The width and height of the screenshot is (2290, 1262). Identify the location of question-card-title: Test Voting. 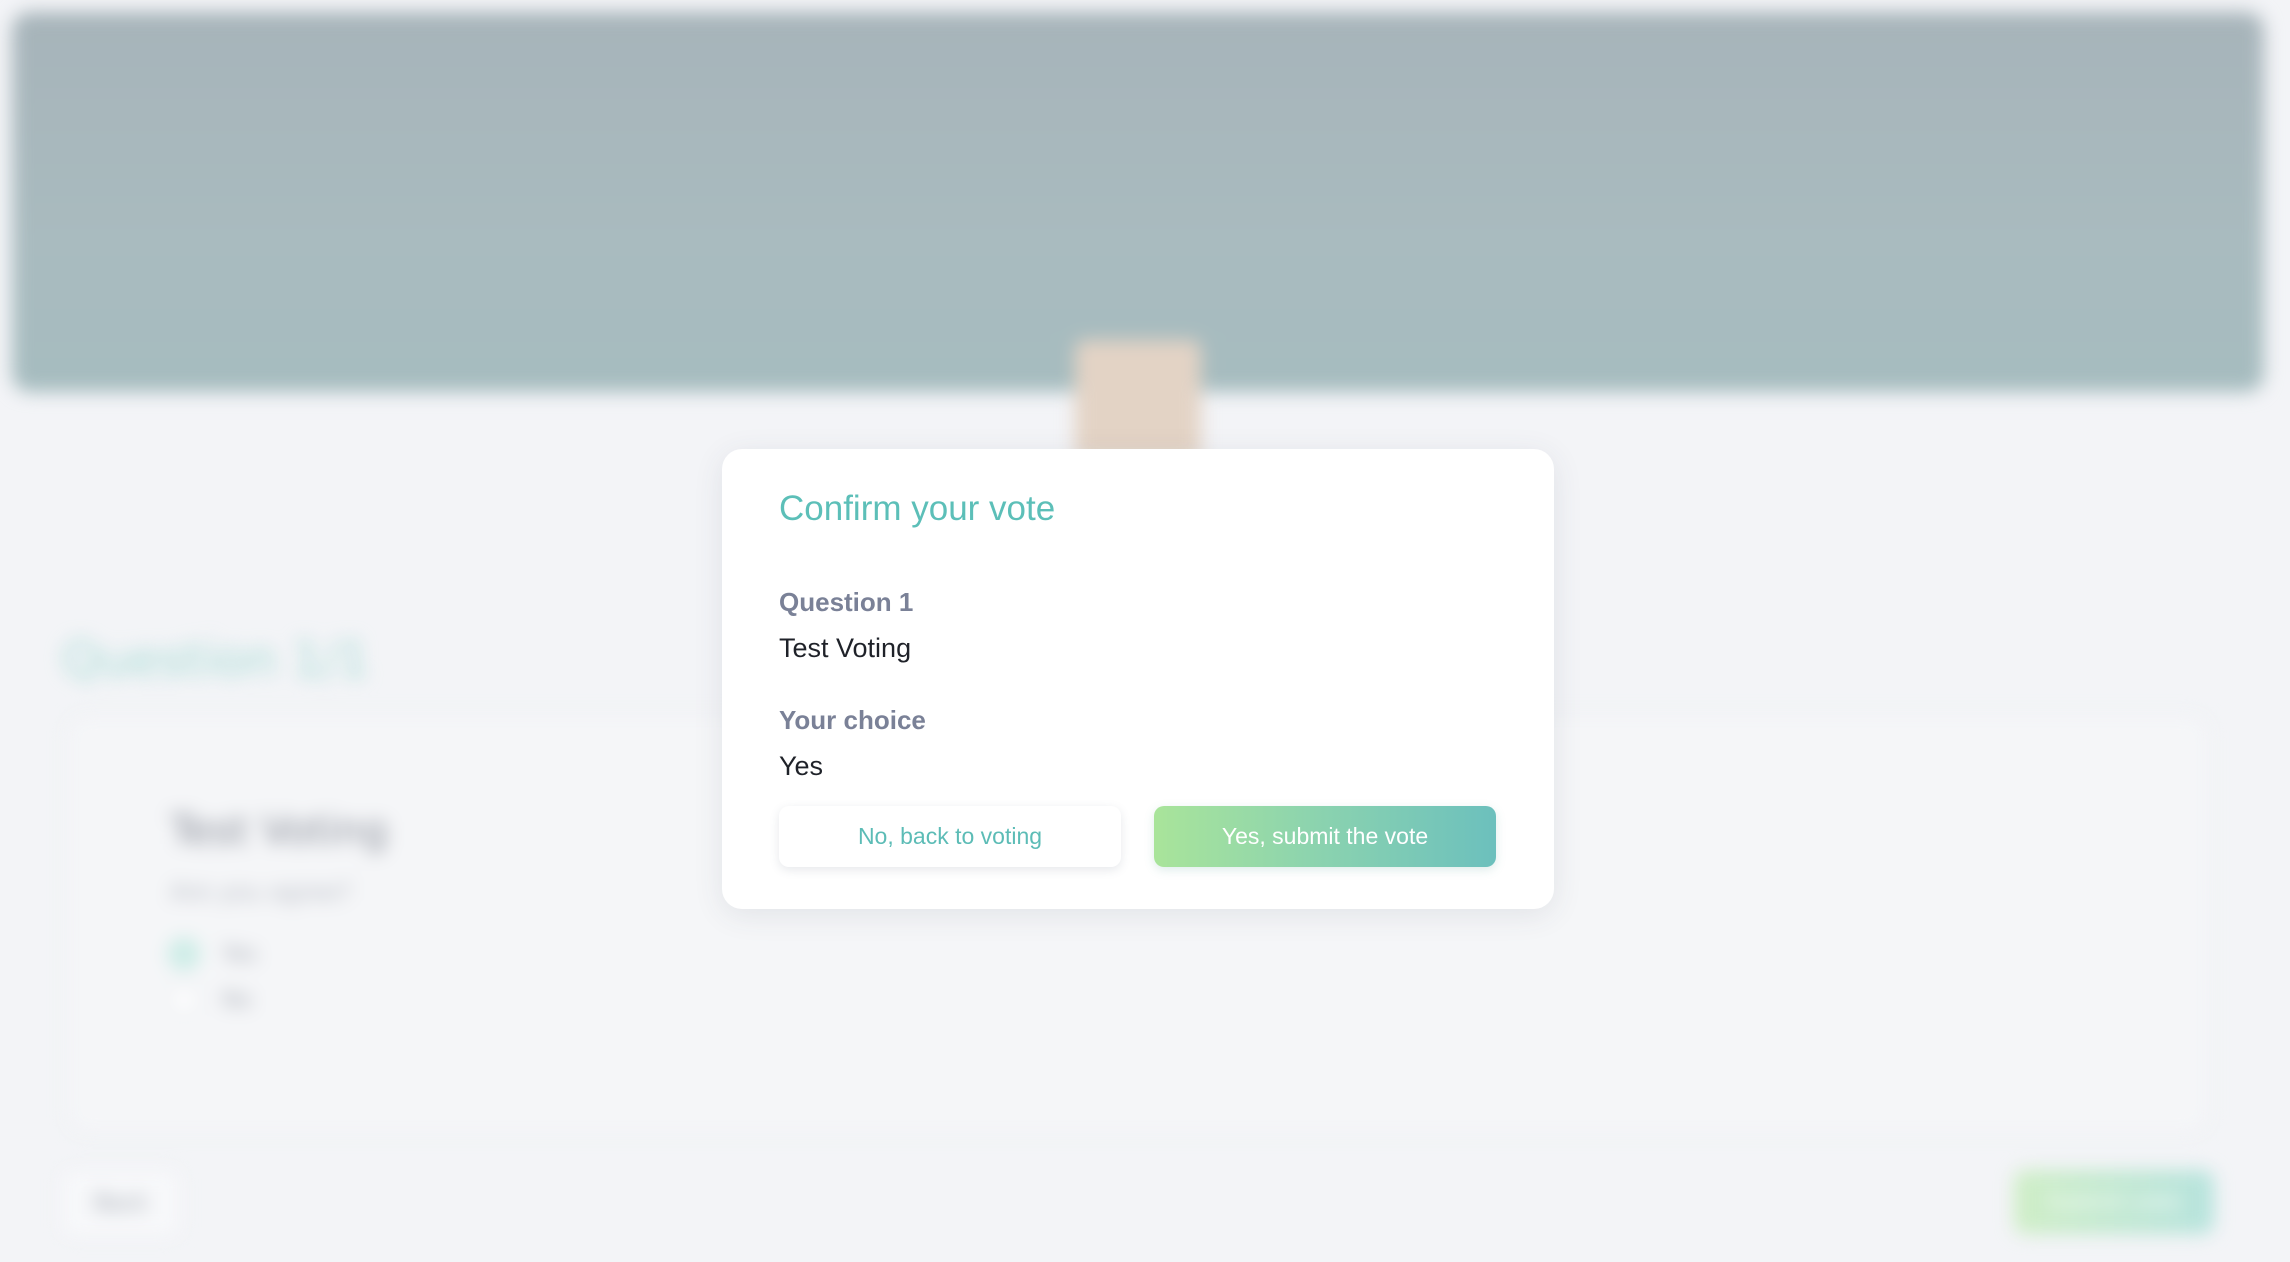
(279, 831).